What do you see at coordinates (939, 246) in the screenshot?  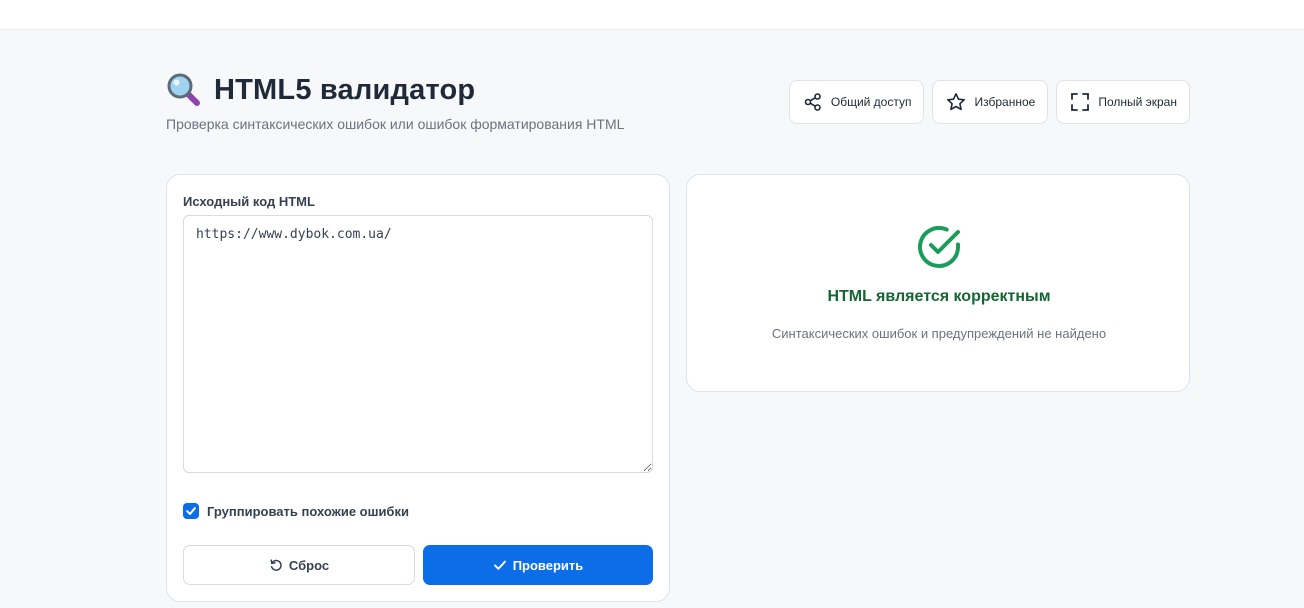 I see `success-check-circle-icon` at bounding box center [939, 246].